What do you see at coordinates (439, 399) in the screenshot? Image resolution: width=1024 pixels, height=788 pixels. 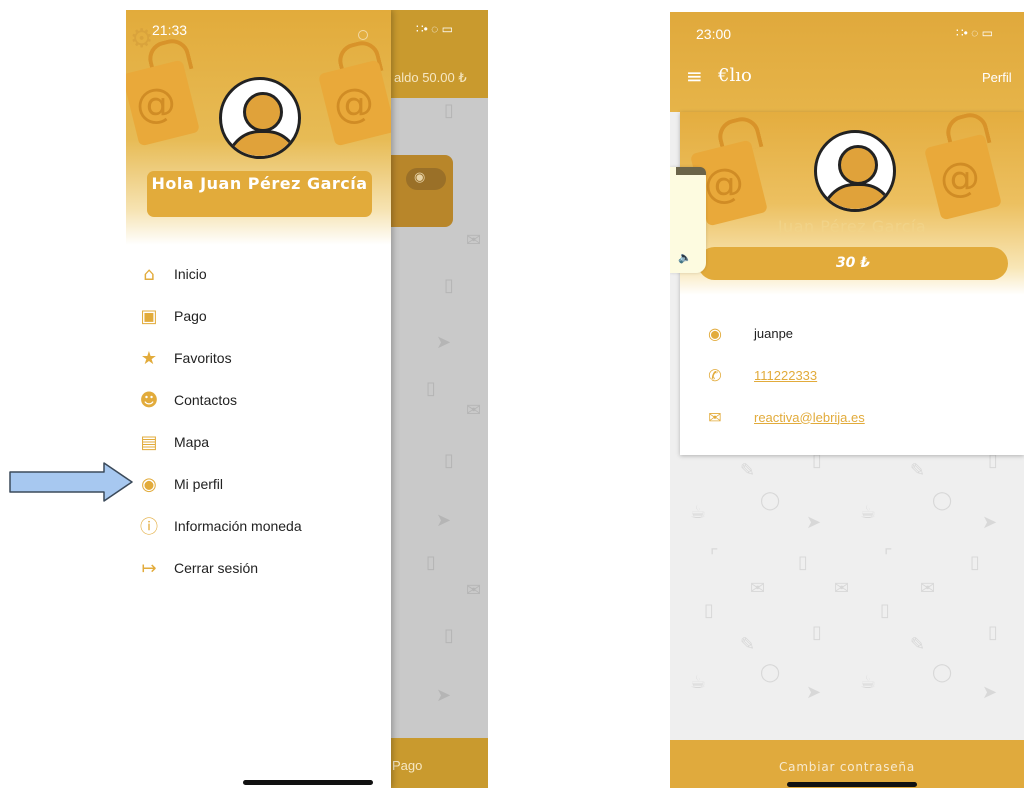 I see `dimmed-background` at bounding box center [439, 399].